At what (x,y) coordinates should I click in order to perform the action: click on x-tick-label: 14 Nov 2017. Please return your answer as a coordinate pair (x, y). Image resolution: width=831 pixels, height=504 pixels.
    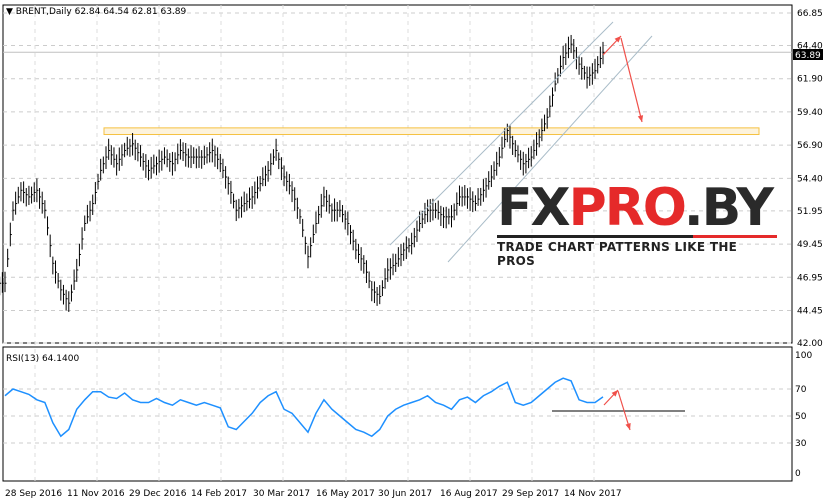
    Looking at the image, I should click on (593, 494).